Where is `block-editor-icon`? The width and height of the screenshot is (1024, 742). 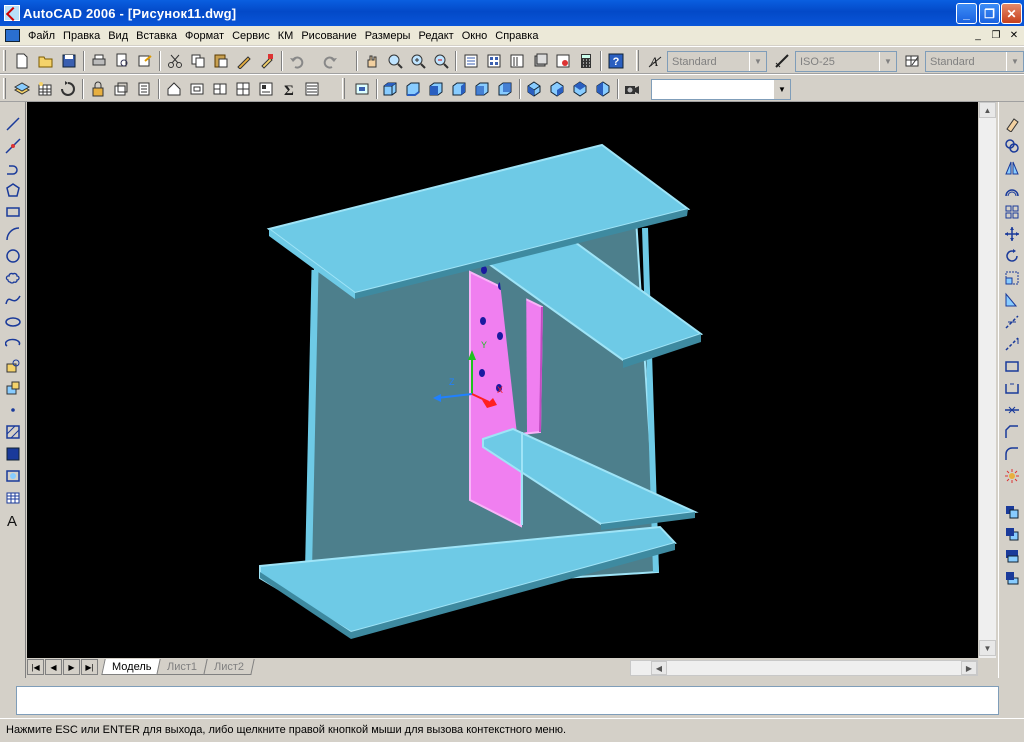 block-editor-icon is located at coordinates (267, 61).